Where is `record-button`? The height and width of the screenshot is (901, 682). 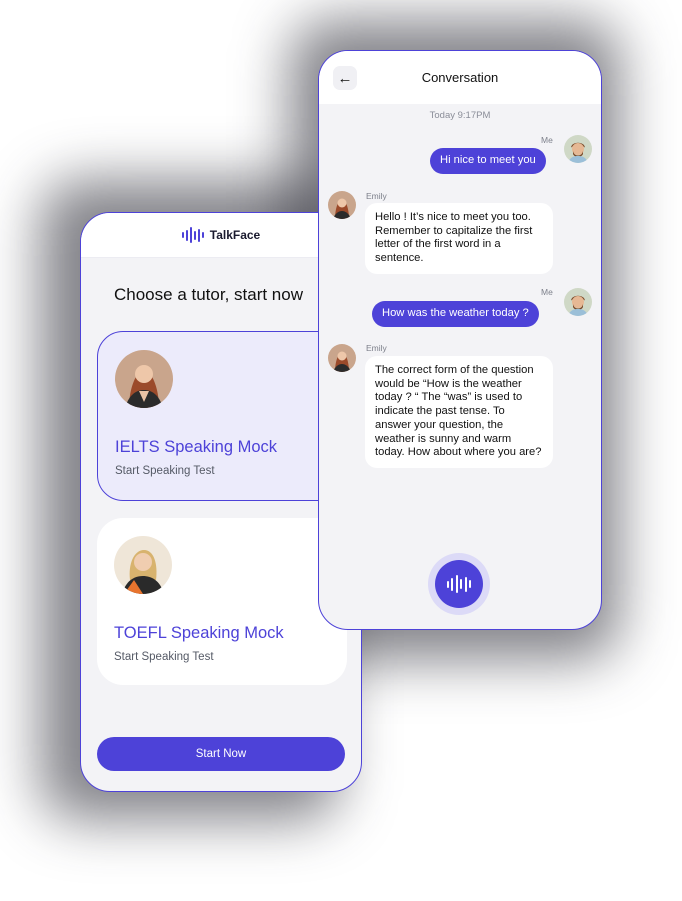 record-button is located at coordinates (459, 584).